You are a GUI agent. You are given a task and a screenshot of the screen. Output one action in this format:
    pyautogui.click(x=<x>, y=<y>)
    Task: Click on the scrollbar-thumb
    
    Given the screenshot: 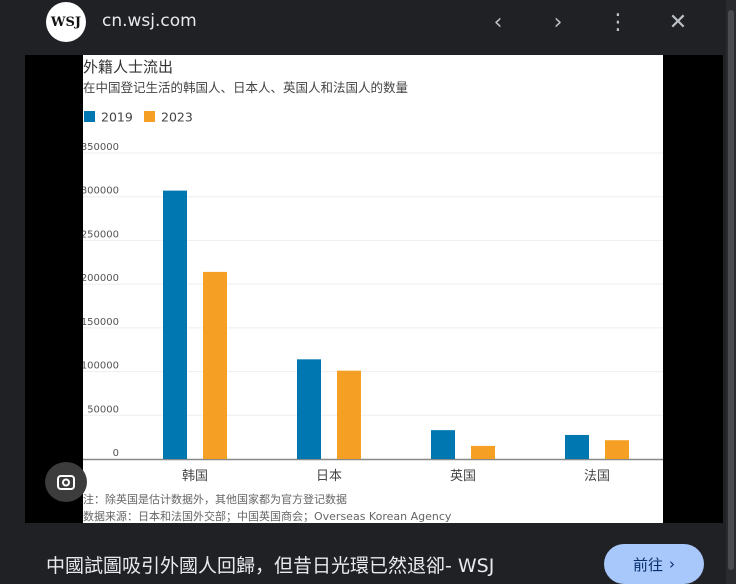 What is the action you would take?
    pyautogui.click(x=731, y=290)
    